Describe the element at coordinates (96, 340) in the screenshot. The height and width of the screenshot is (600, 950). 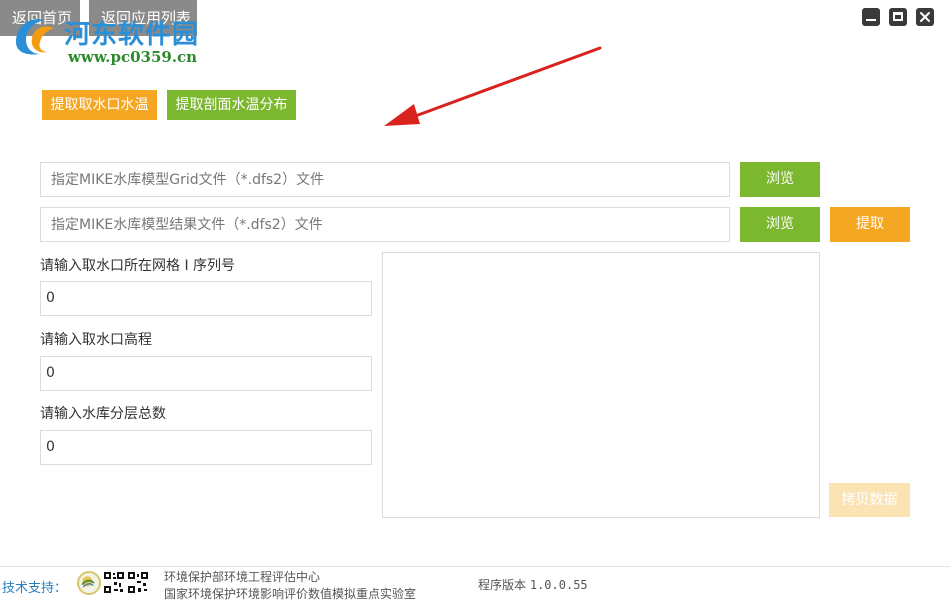
I see `intake-elevation-label: 请输入取水口高程` at that location.